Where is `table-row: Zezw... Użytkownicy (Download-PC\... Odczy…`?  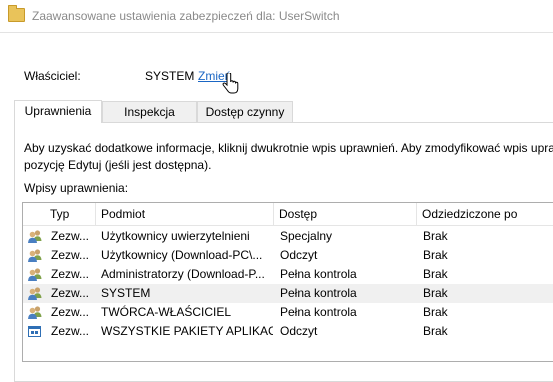
table-row: Zezw... Użytkownicy (Download-PC\... Odczy… is located at coordinates (288, 255).